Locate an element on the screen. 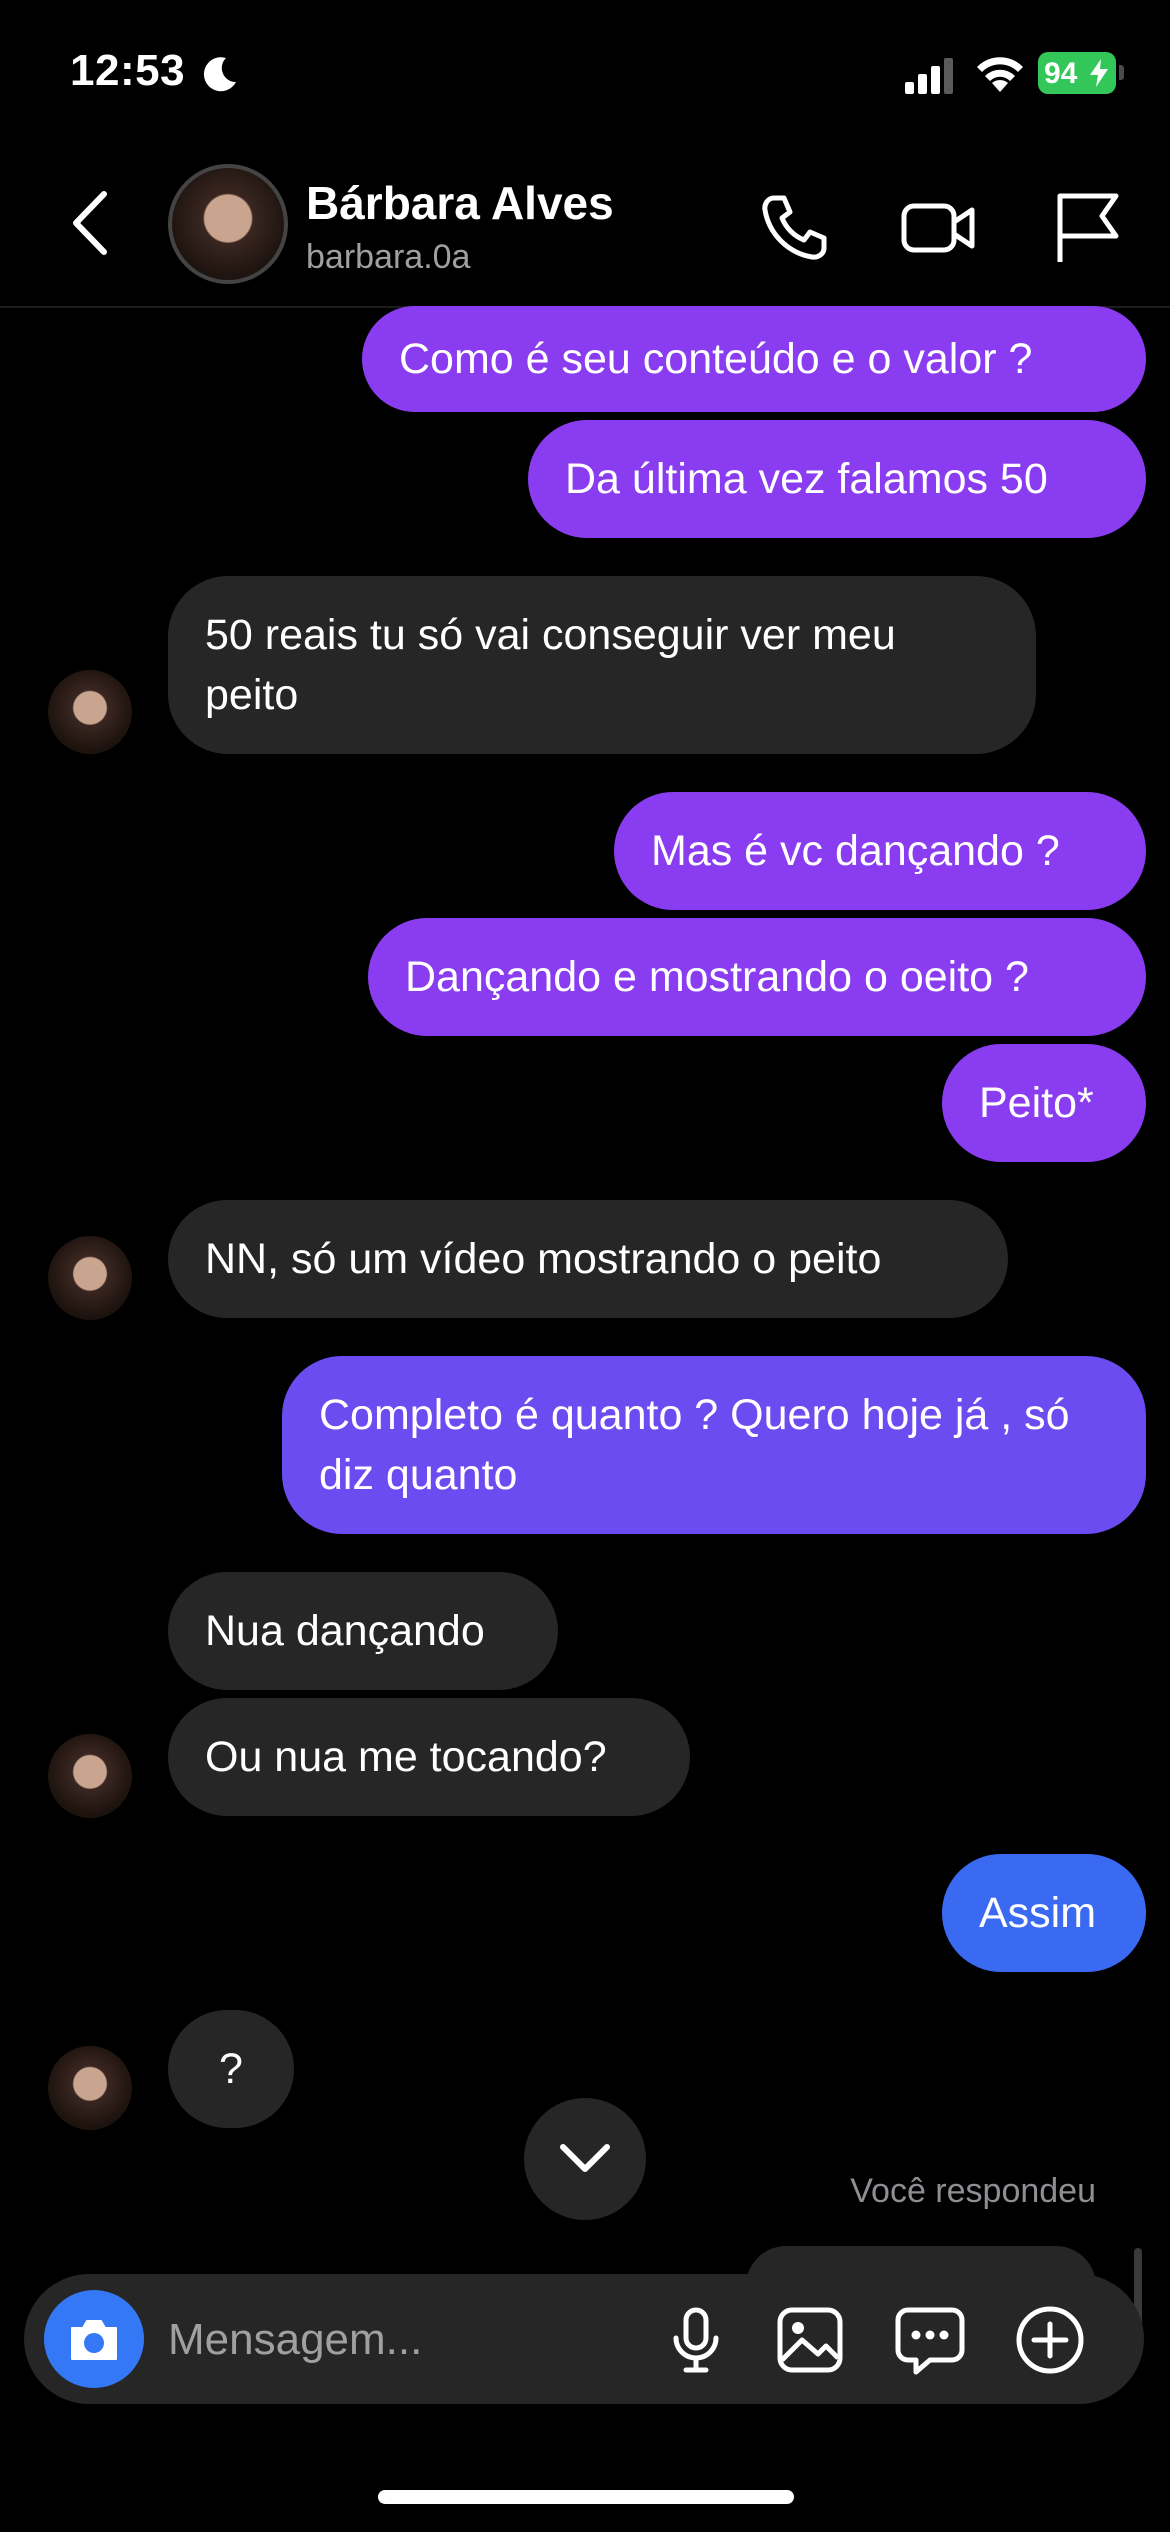 The height and width of the screenshot is (2532, 1170). message-composer is located at coordinates (584, 2339).